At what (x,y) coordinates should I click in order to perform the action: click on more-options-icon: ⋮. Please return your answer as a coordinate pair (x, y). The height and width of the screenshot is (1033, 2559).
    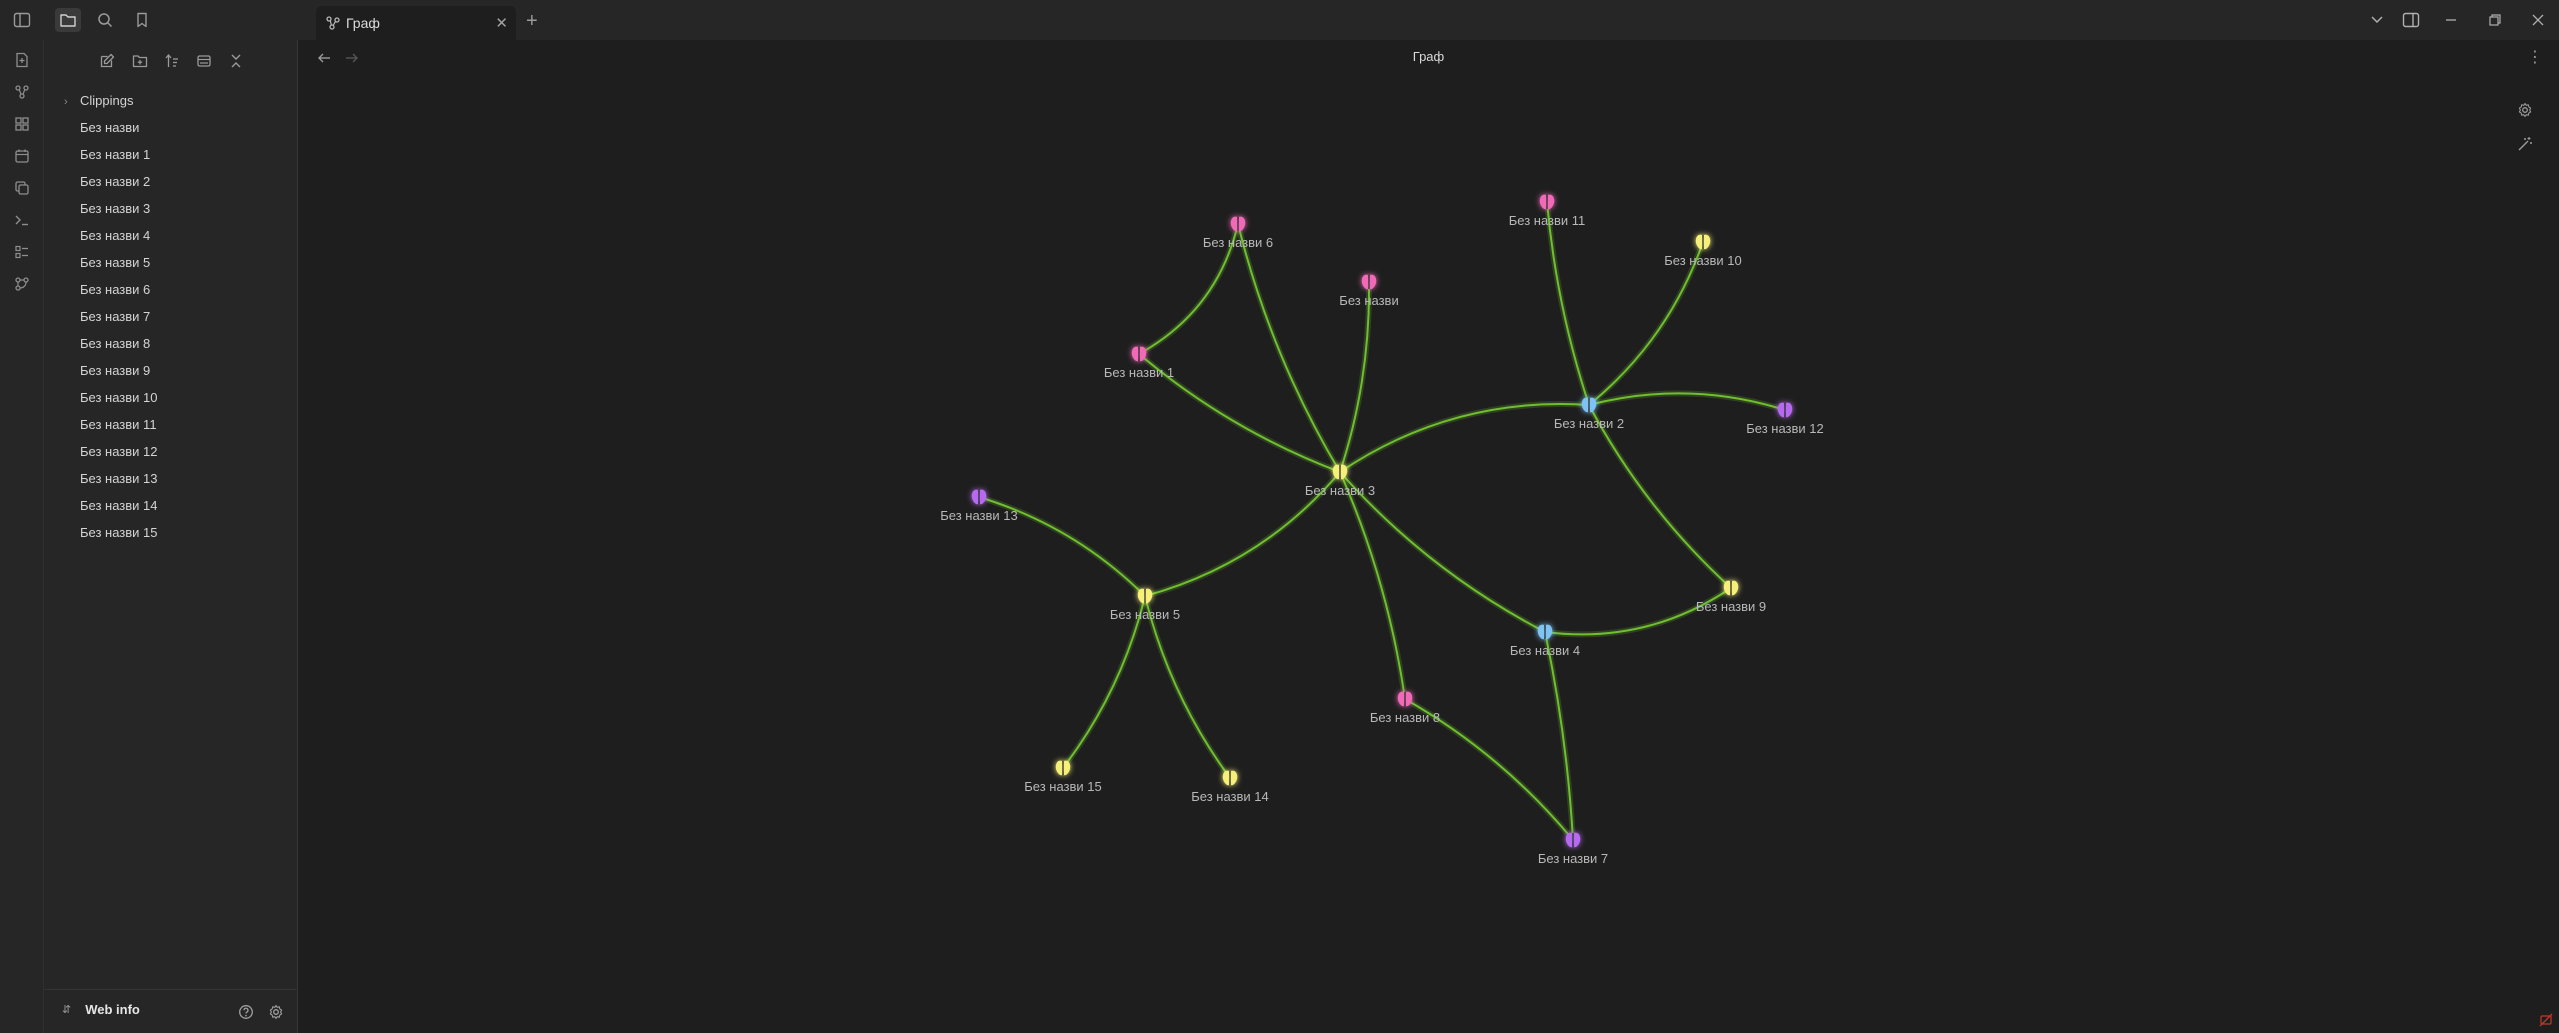
    Looking at the image, I should click on (2535, 57).